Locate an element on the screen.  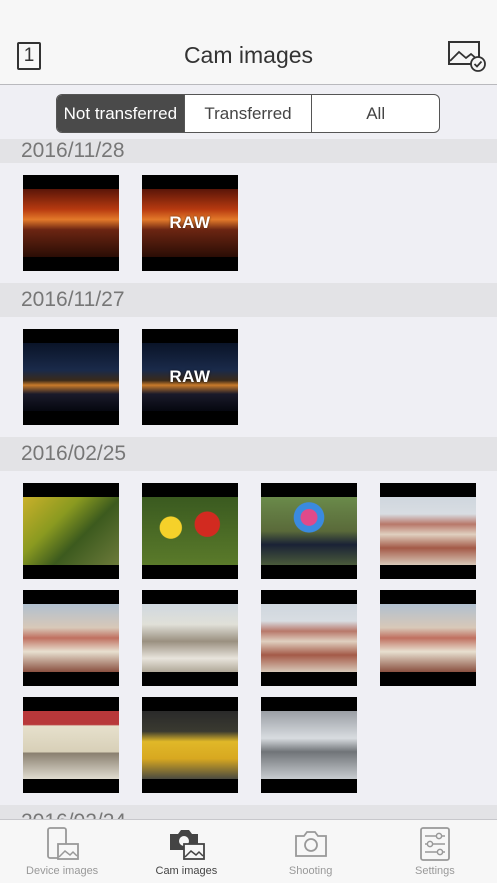
segment-all: All is located at coordinates (375, 113).